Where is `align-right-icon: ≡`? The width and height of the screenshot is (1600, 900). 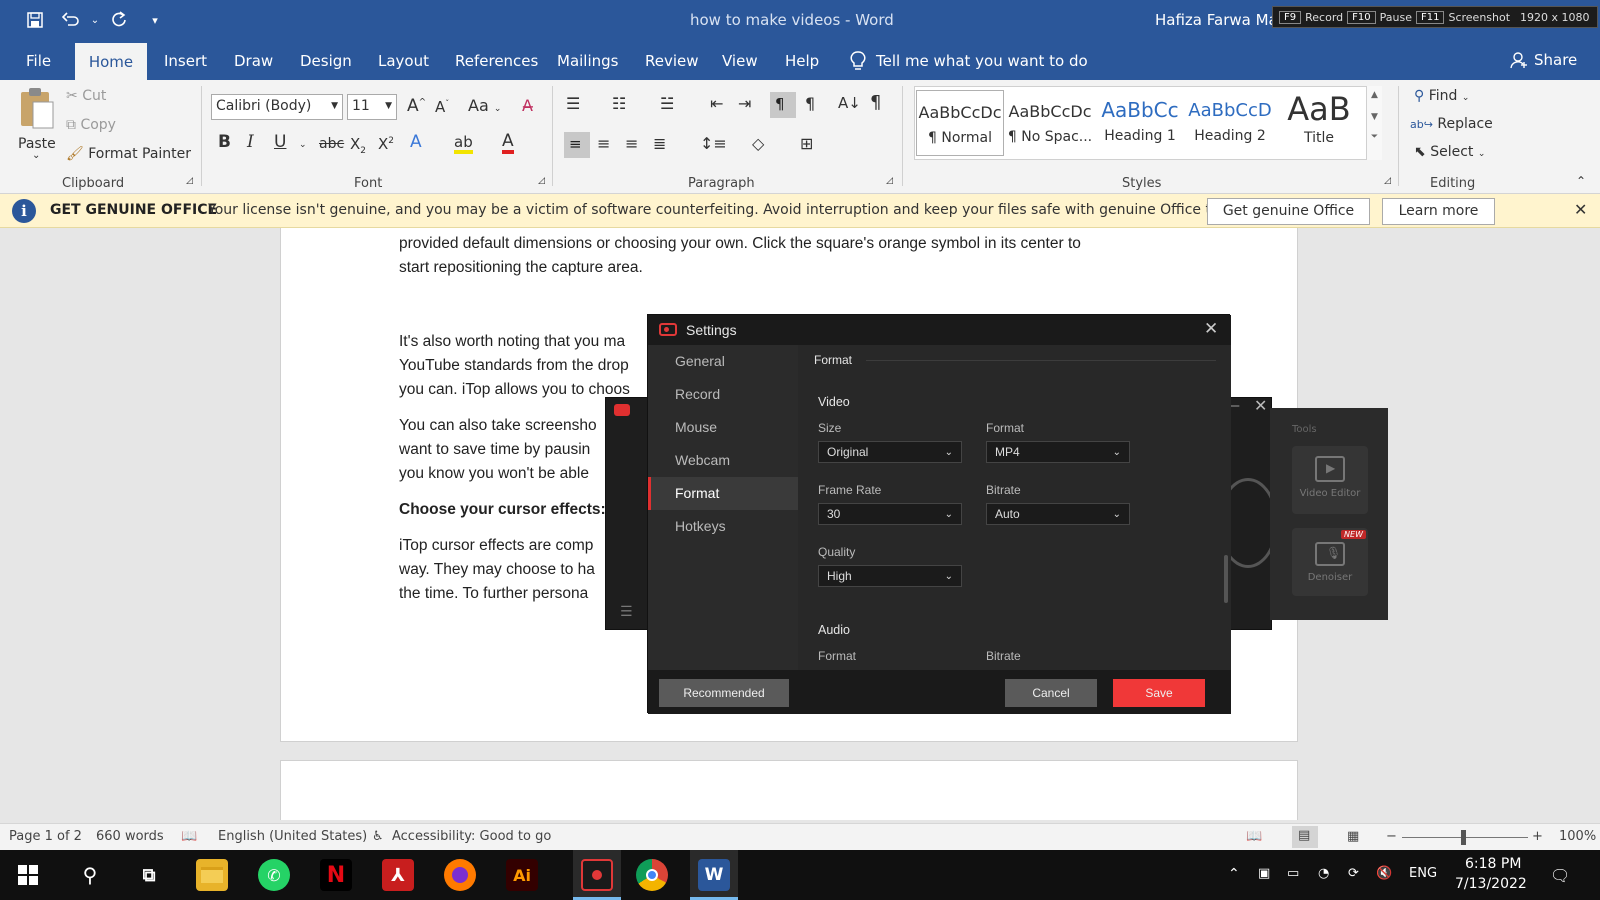
align-right-icon: ≡ is located at coordinates (631, 143).